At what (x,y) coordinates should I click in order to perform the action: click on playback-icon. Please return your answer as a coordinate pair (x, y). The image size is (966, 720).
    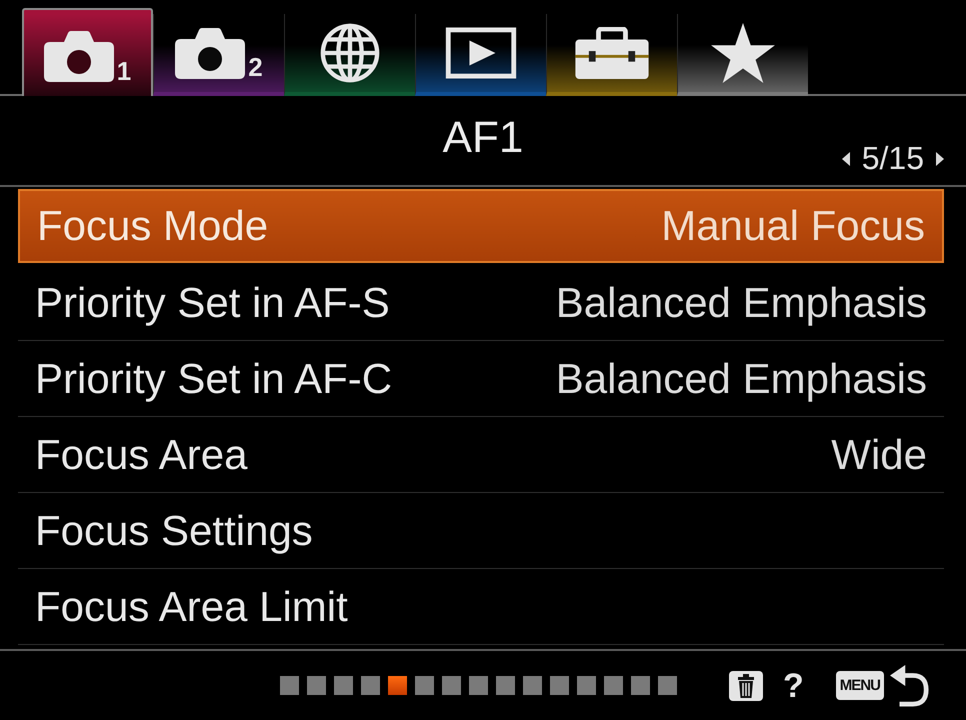
    Looking at the image, I should click on (481, 53).